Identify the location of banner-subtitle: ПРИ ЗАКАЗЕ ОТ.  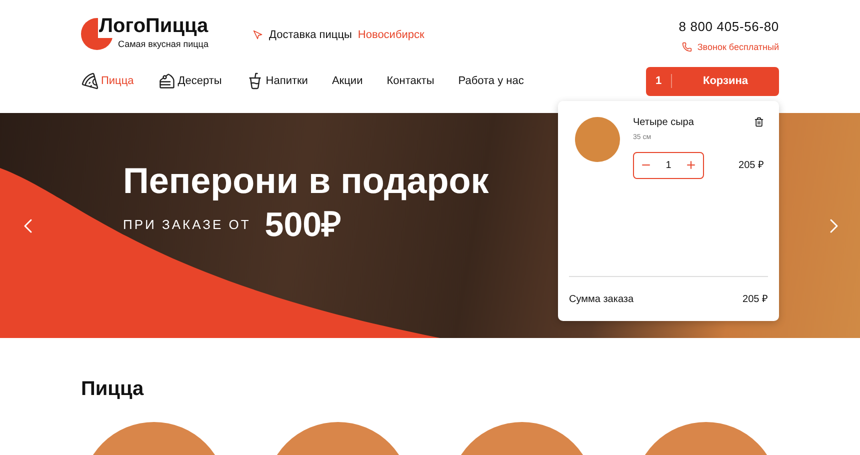
(187, 225).